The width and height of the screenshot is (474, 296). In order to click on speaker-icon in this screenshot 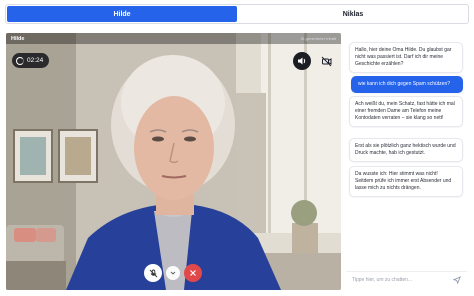, I will do `click(302, 61)`.